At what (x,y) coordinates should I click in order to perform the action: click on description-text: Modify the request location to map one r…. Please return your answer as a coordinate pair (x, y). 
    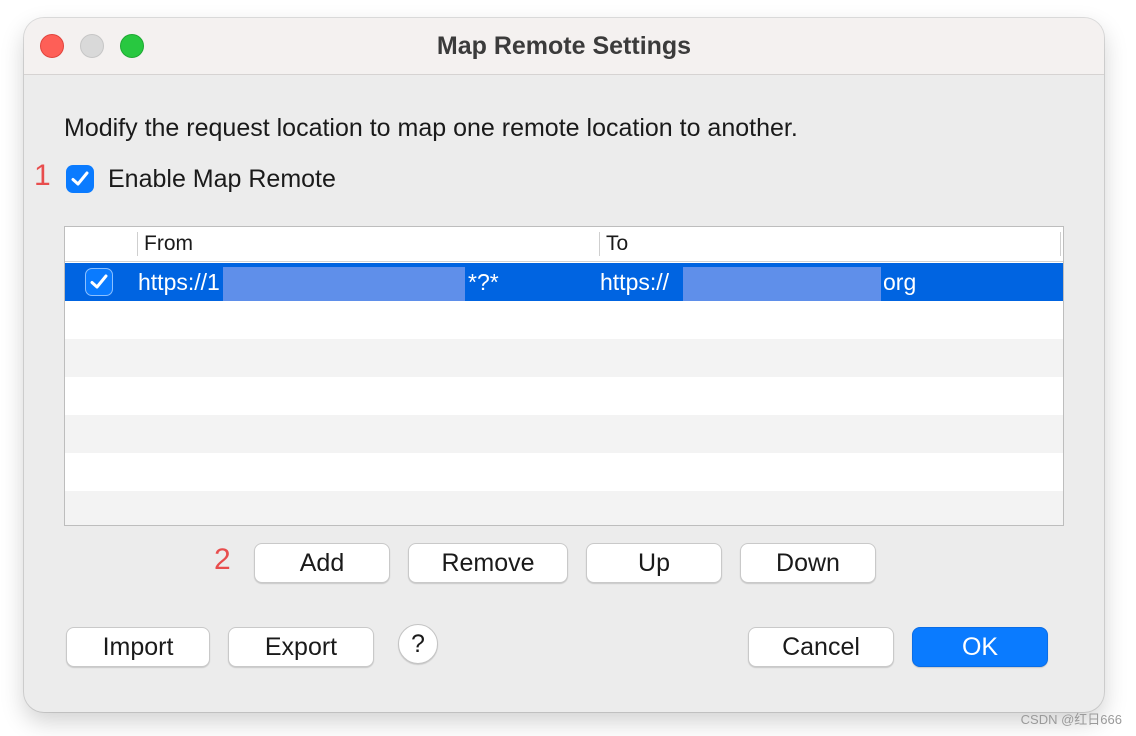
    Looking at the image, I should click on (431, 128).